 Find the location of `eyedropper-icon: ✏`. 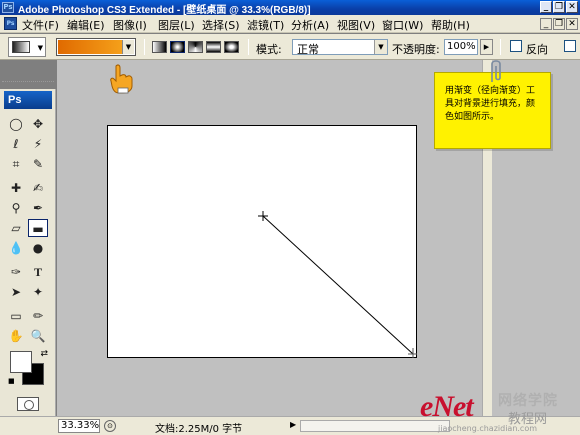

eyedropper-icon: ✏ is located at coordinates (38, 316).